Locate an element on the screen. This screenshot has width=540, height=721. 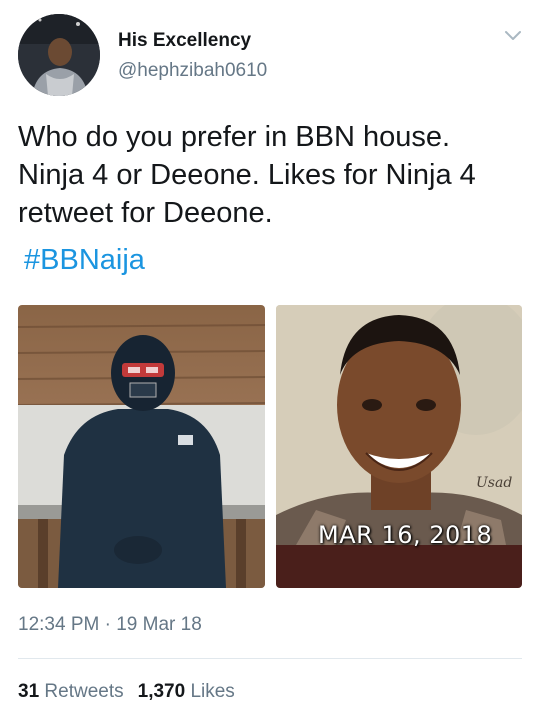
chevron-down-icon is located at coordinates (513, 36).